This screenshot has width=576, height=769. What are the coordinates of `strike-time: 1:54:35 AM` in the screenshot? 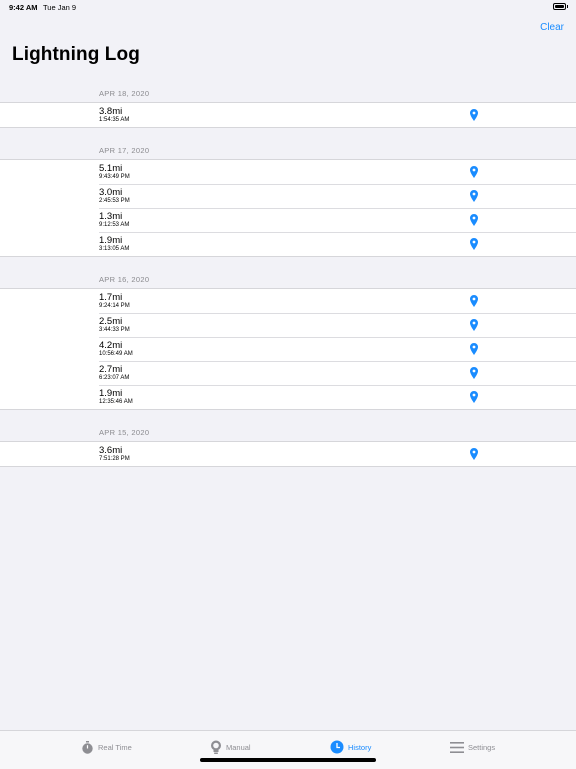 It's located at (114, 120).